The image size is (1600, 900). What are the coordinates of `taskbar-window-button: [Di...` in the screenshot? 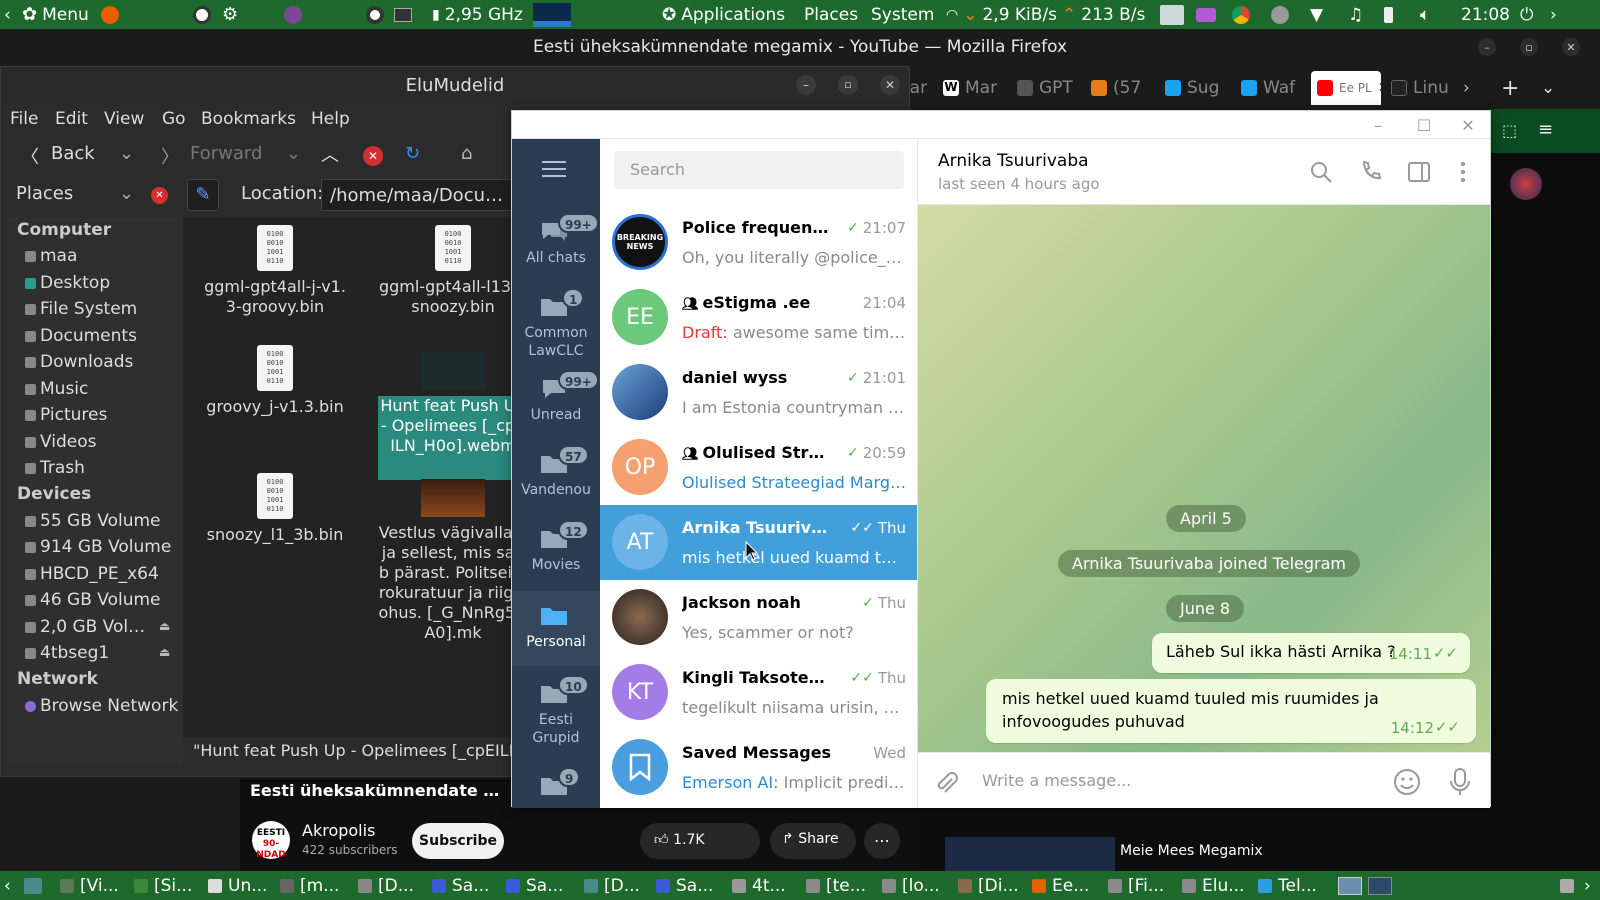 It's located at (988, 885).